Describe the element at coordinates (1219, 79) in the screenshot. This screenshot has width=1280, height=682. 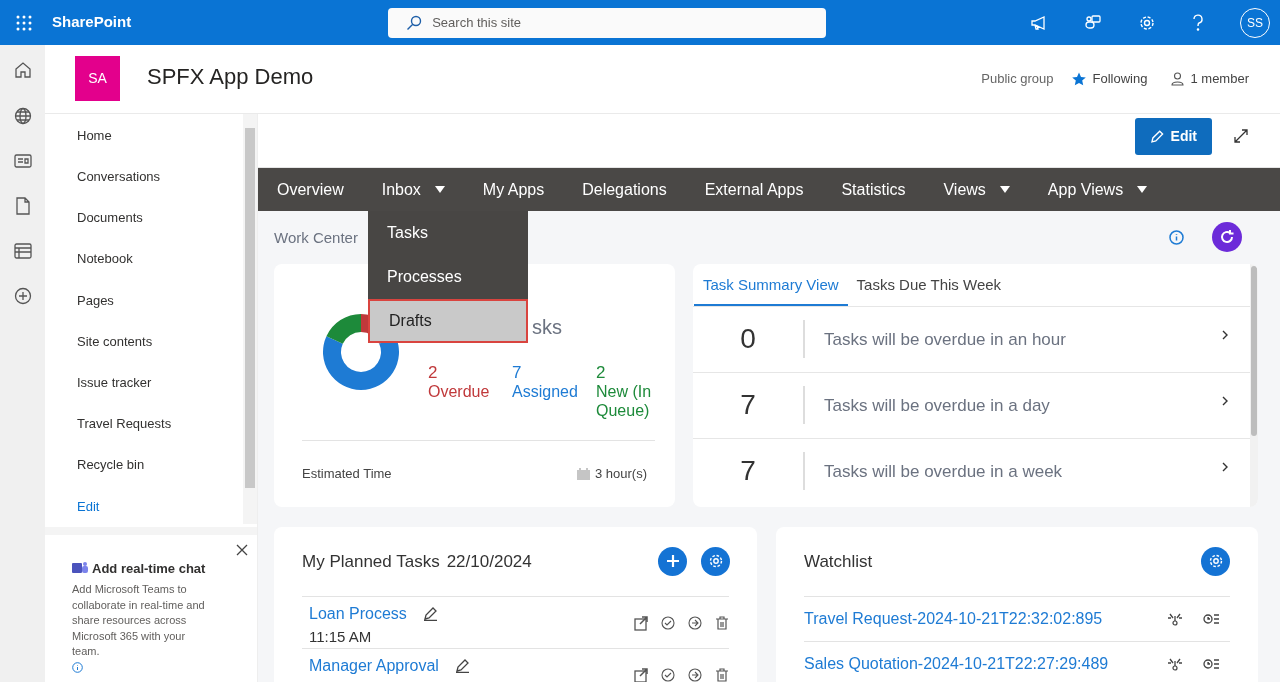
I see `member-count: 1 member` at that location.